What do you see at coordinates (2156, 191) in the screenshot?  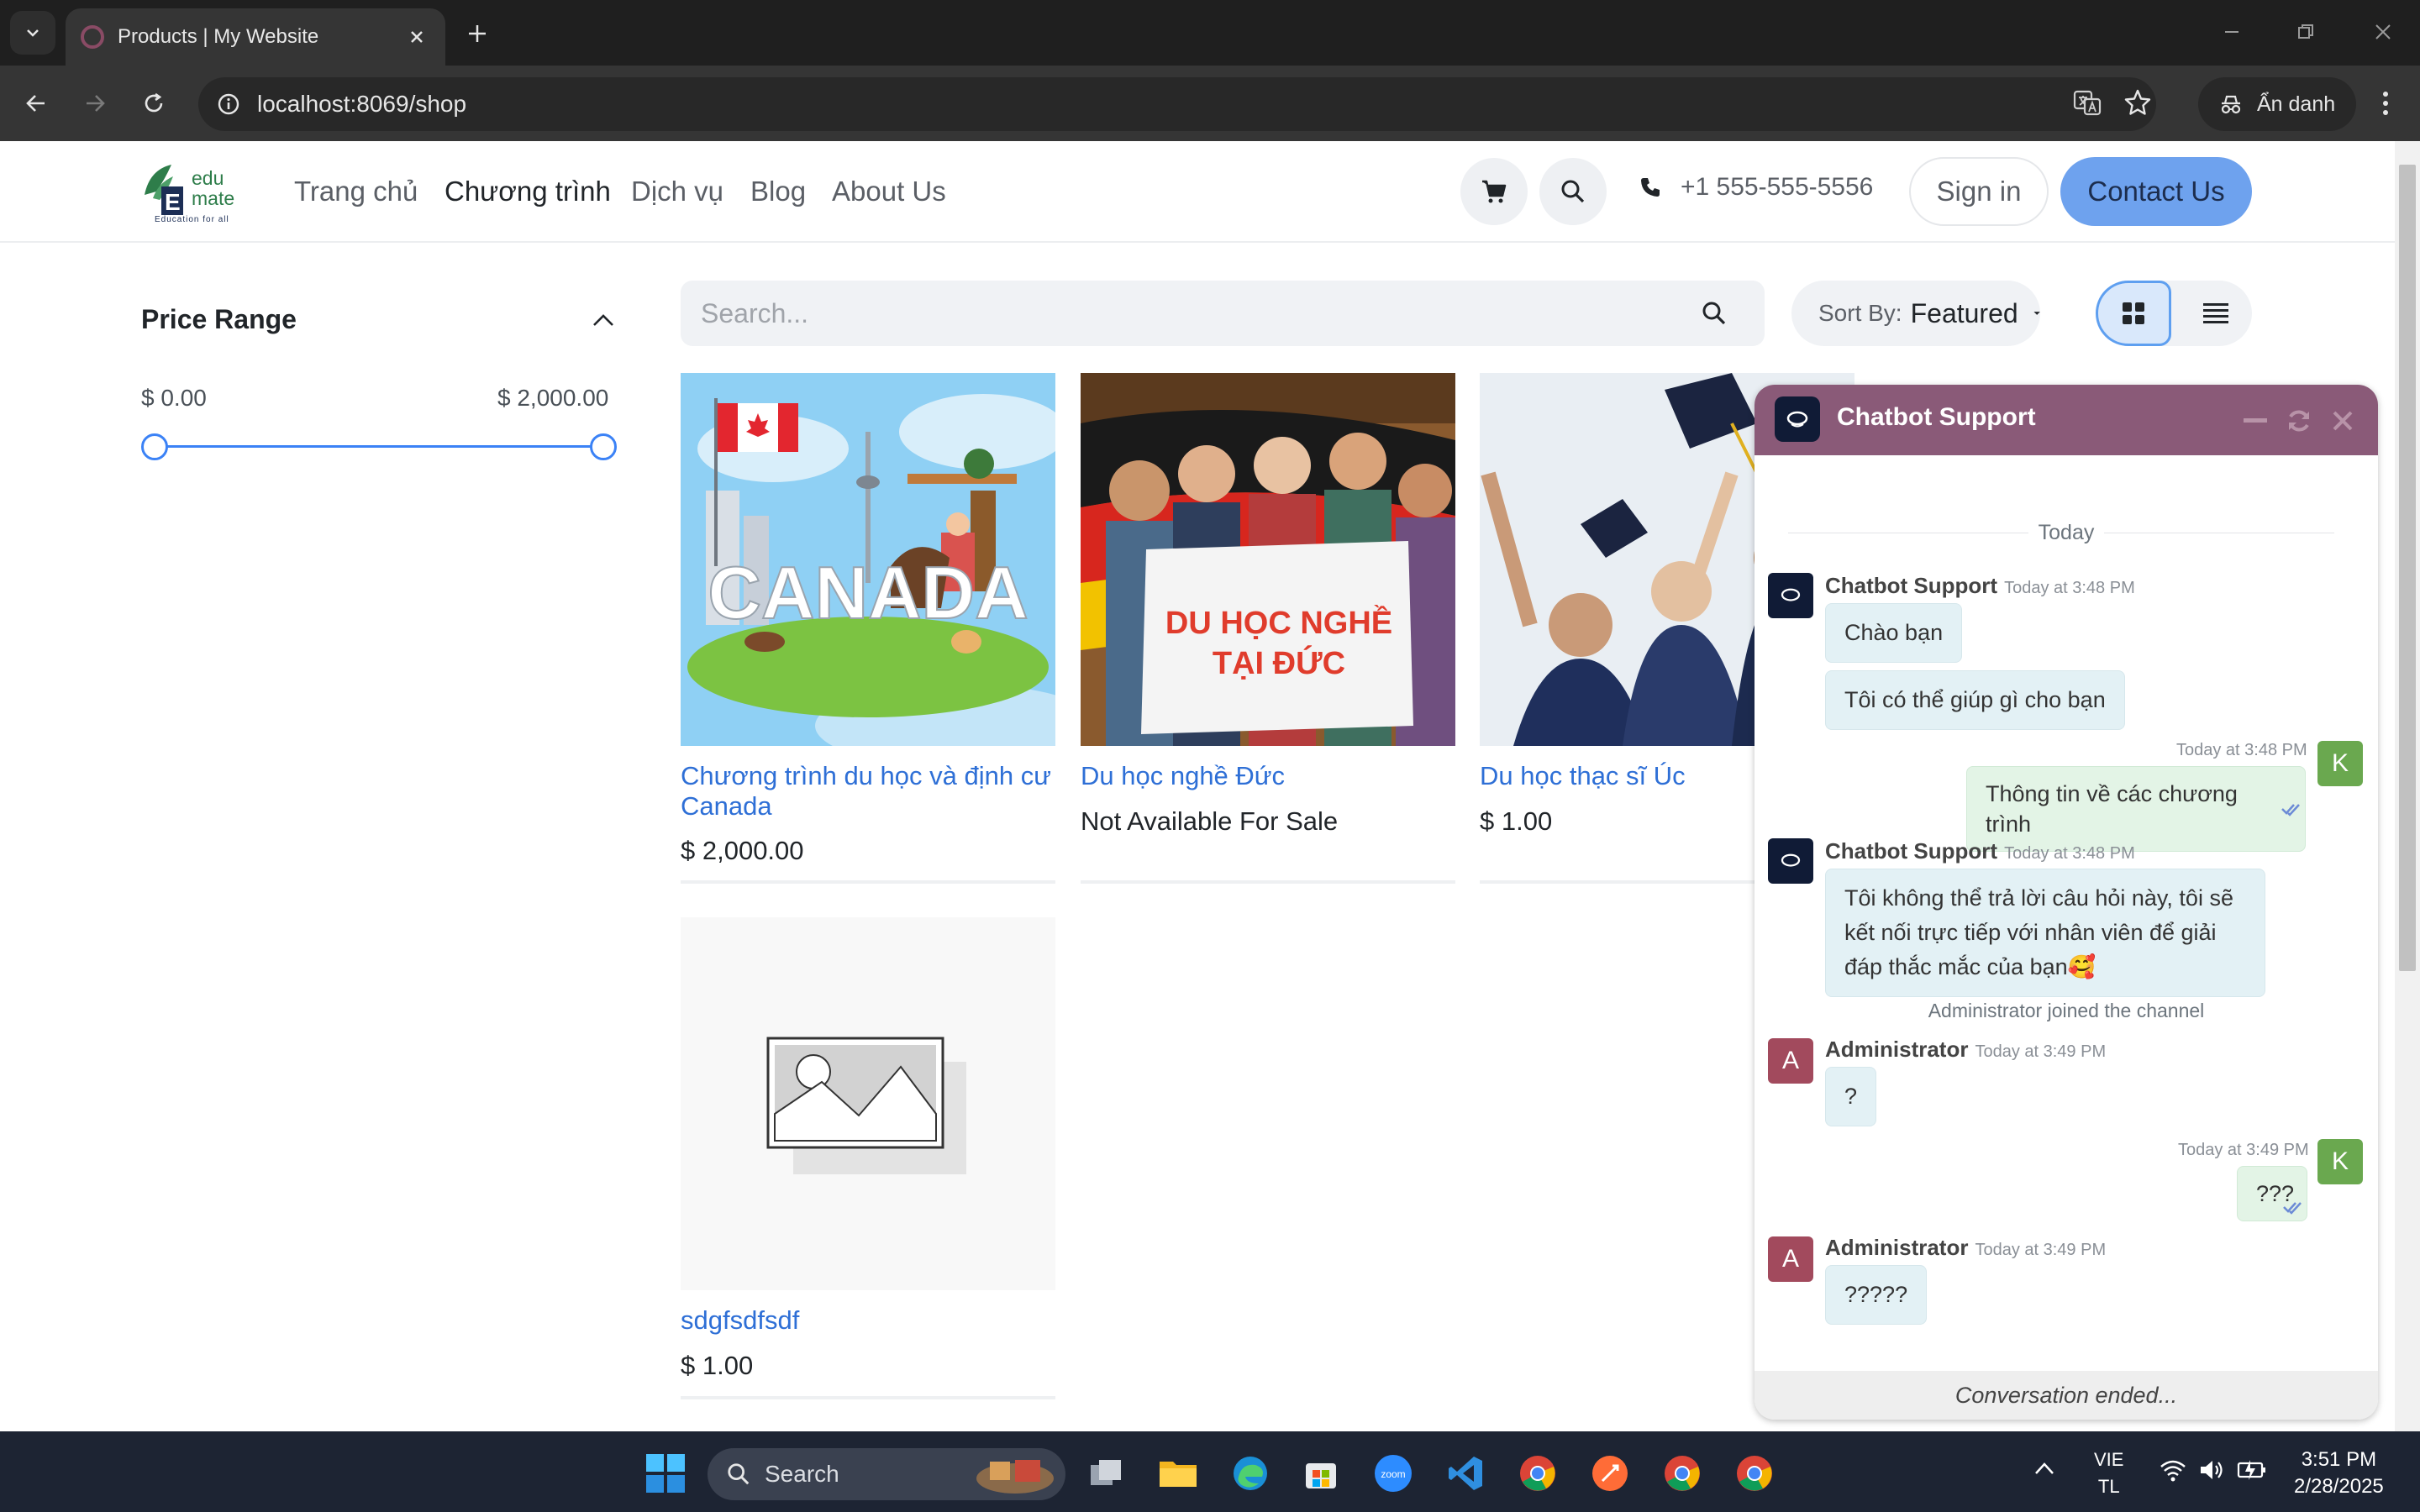 I see `contact-us-button: Contact Us` at bounding box center [2156, 191].